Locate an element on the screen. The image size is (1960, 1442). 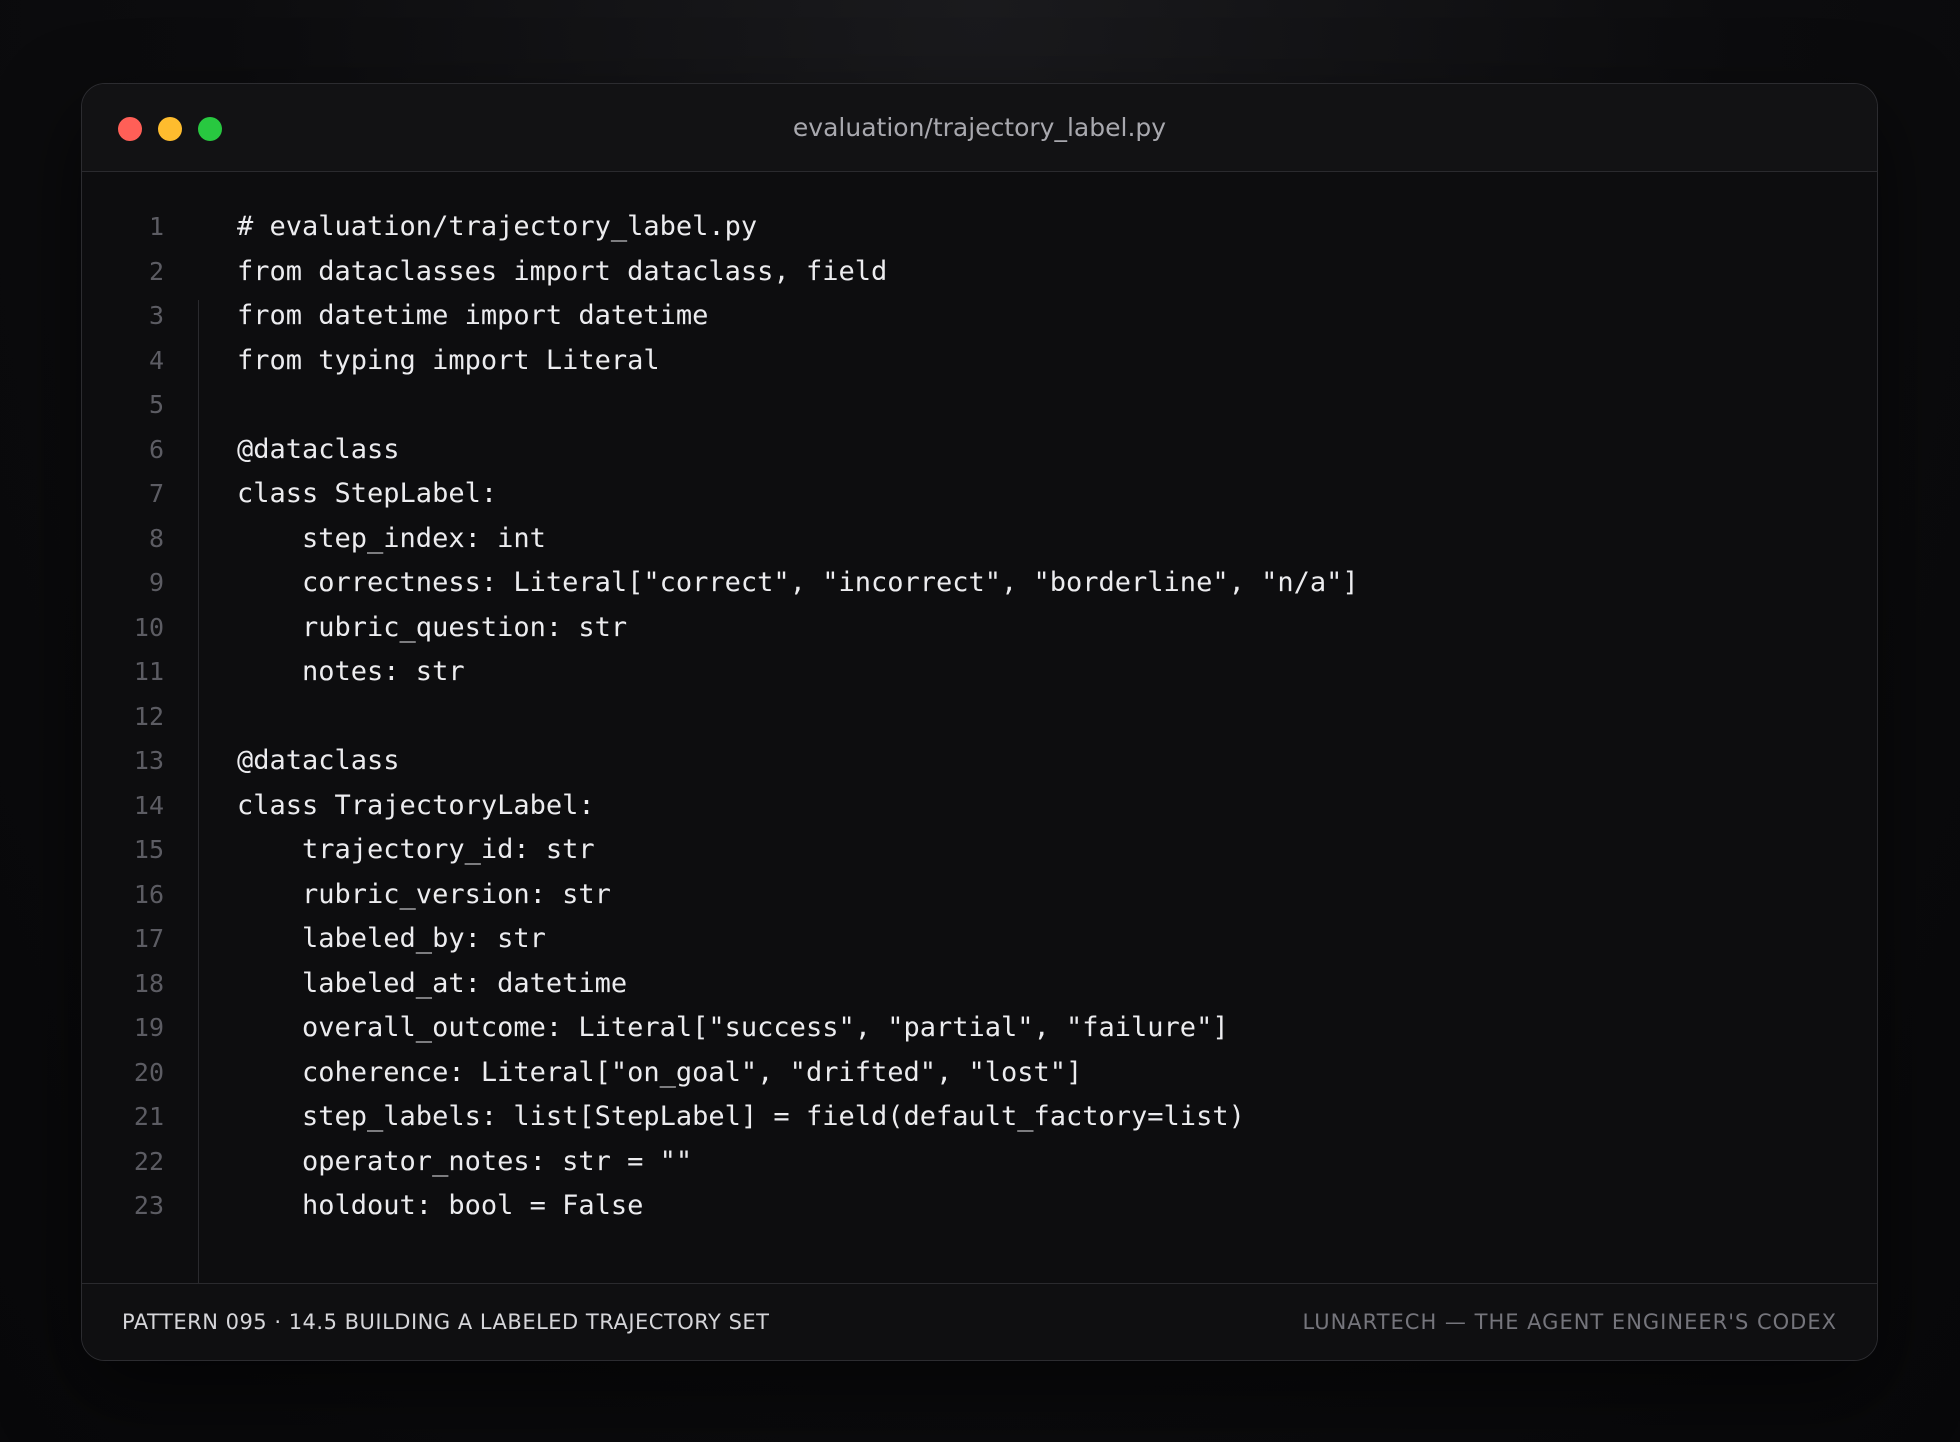
code-text: labeled_at: datetime is located at coordinates (432, 983).